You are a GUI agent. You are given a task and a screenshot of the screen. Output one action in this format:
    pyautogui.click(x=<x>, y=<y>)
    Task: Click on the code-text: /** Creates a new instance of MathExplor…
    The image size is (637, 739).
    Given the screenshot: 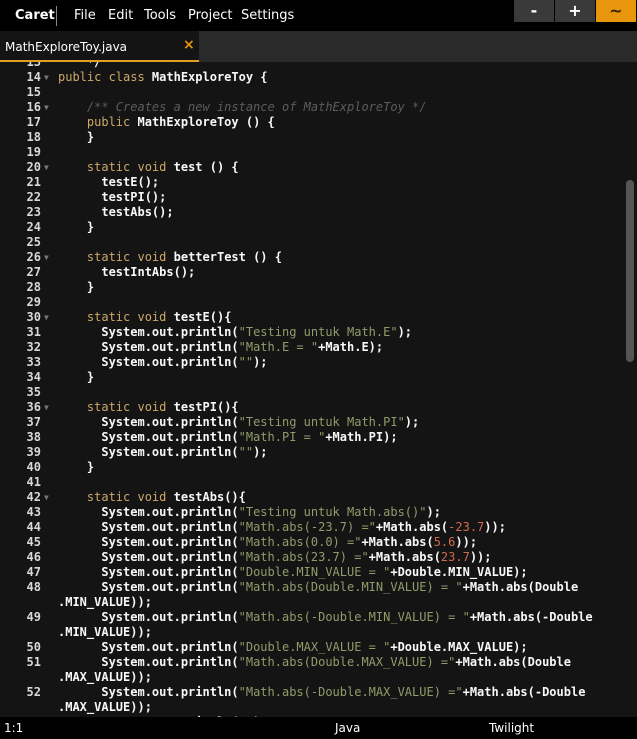 What is the action you would take?
    pyautogui.click(x=256, y=107)
    